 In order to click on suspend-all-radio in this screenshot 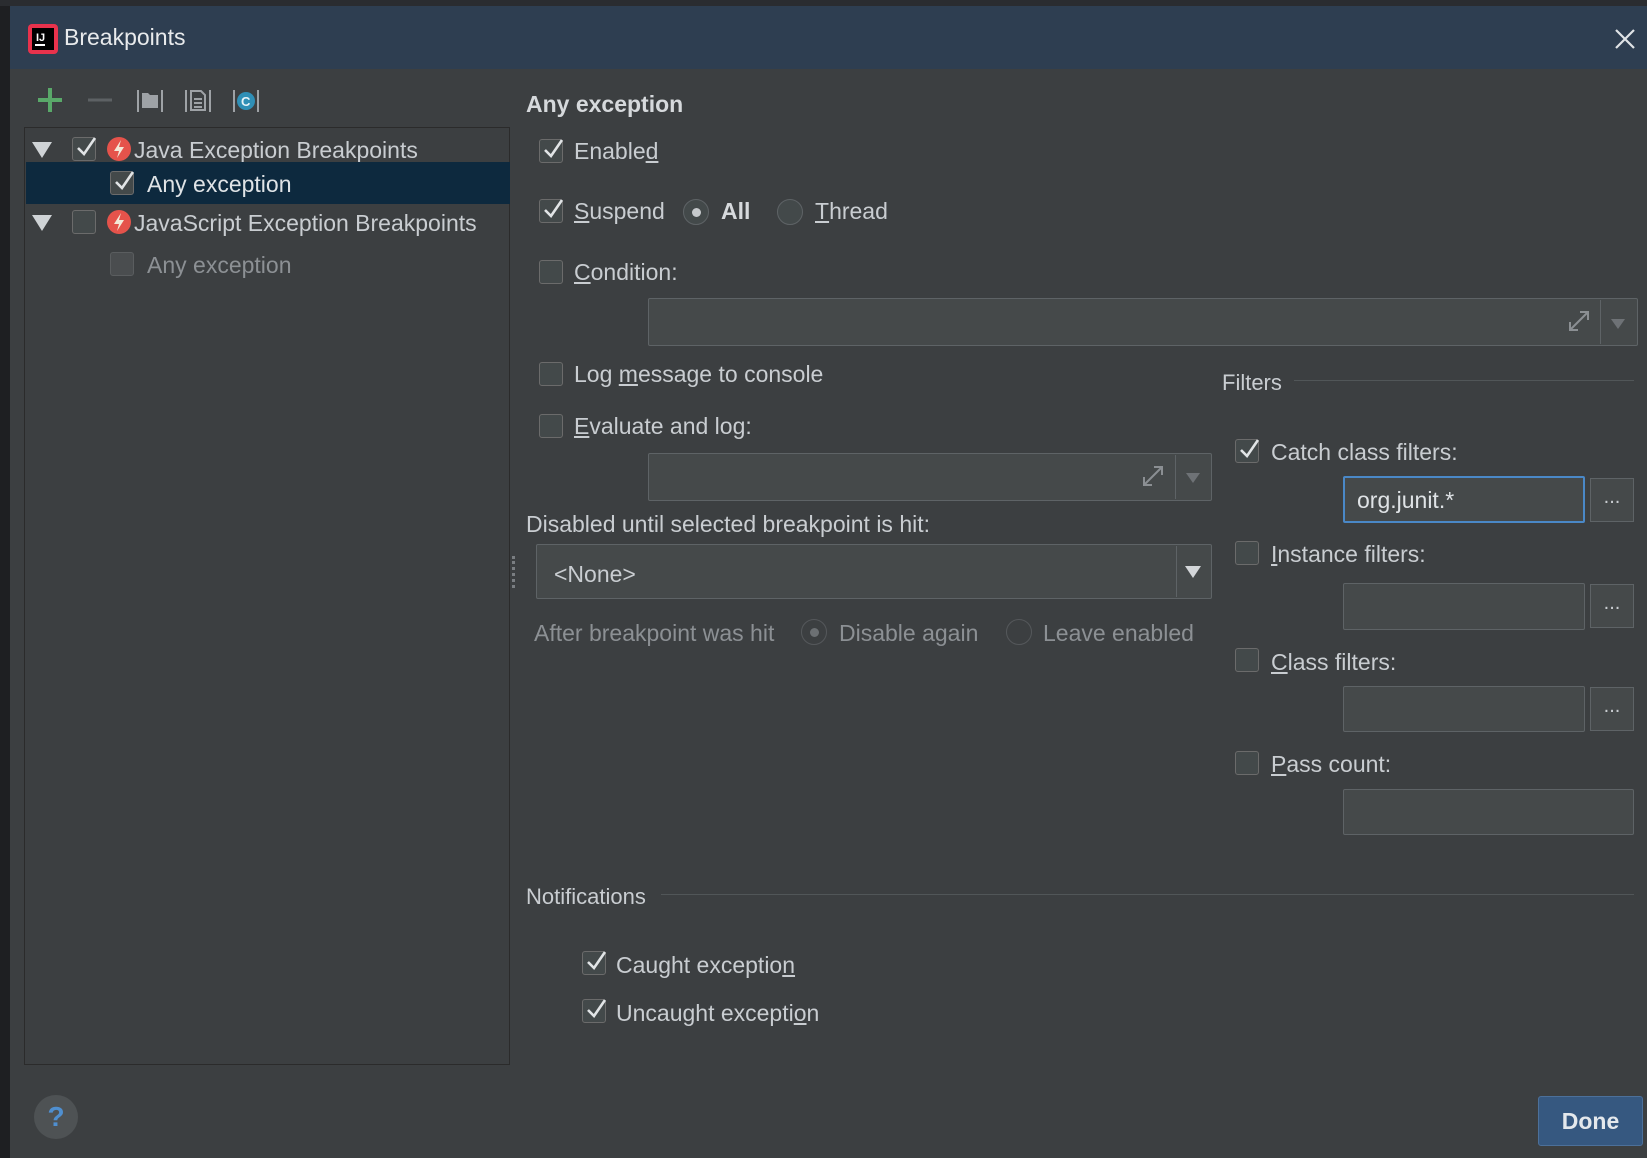, I will do `click(696, 212)`.